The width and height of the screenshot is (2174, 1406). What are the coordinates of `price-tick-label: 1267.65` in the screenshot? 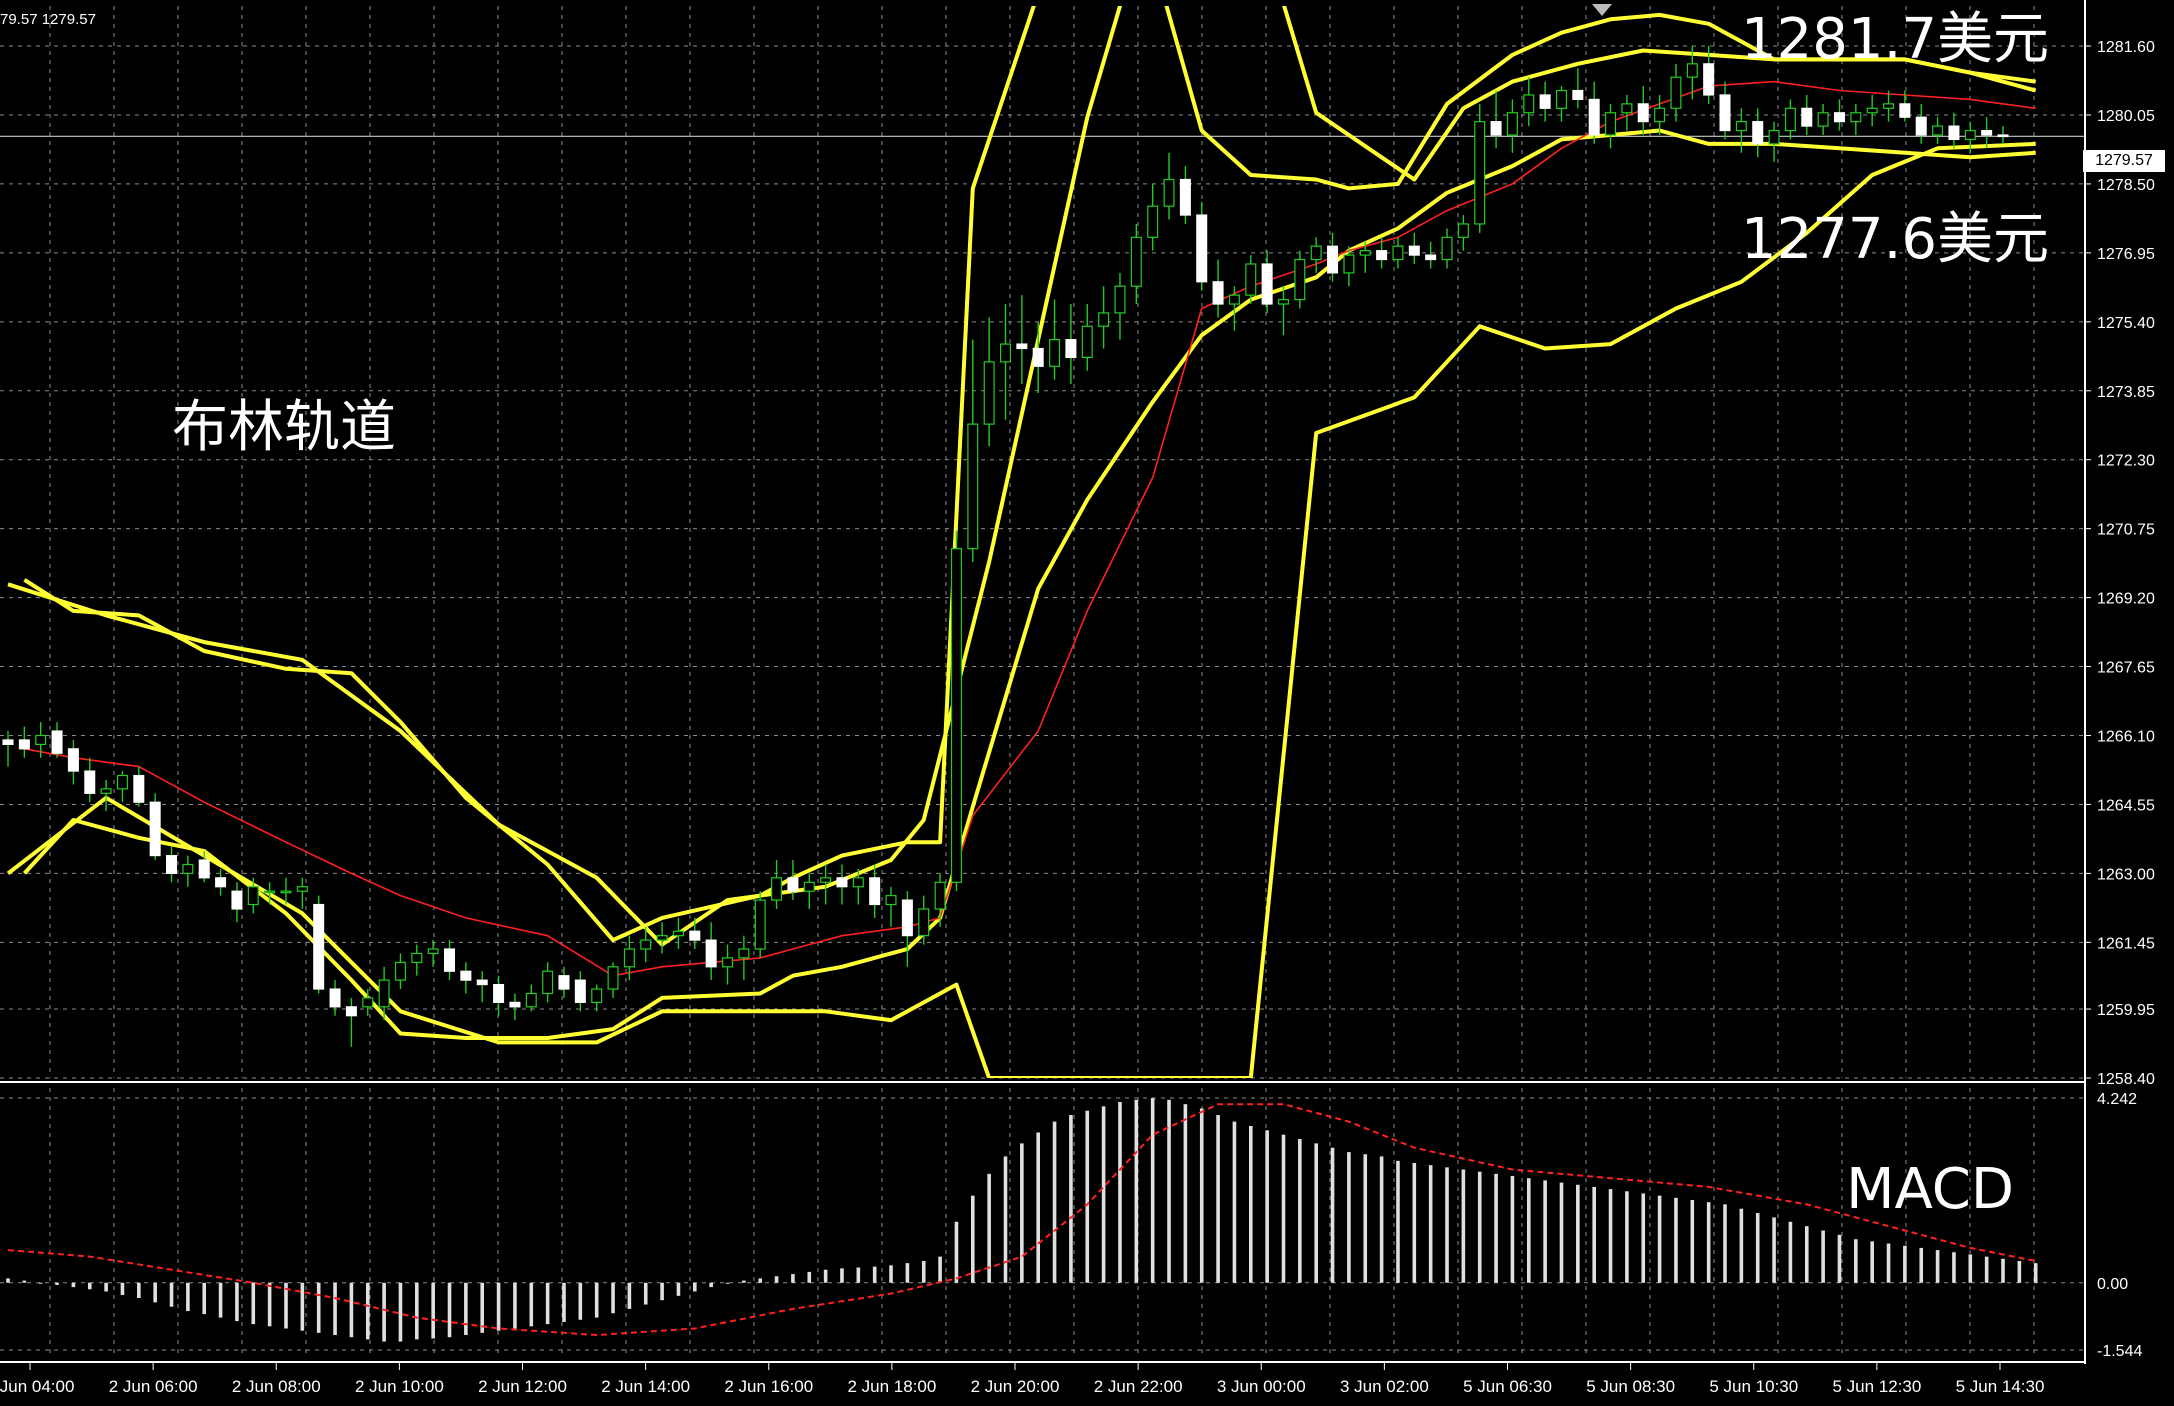 It's located at (2126, 668).